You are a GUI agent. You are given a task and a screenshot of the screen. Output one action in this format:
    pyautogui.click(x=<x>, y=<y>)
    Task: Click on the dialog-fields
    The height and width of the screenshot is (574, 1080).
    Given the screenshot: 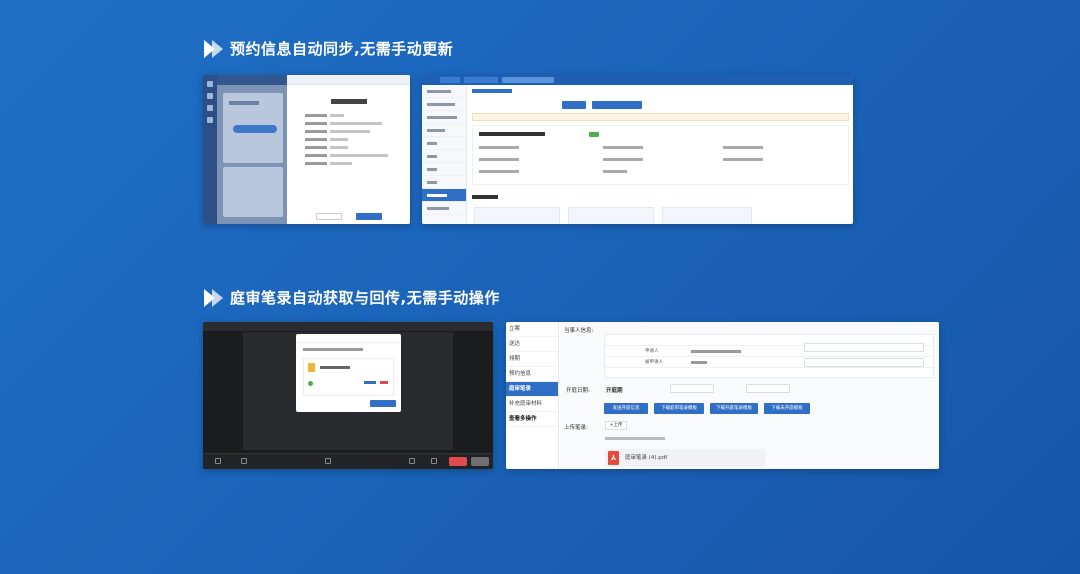 What is the action you would take?
    pyautogui.click(x=348, y=139)
    